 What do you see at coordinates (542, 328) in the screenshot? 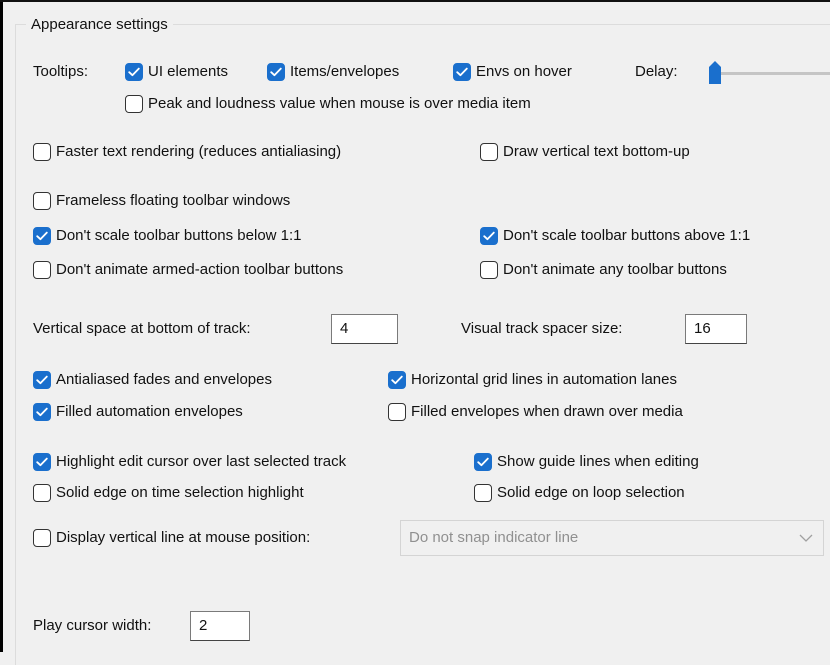
I see `spacer-size-label: Visual track spacer size:` at bounding box center [542, 328].